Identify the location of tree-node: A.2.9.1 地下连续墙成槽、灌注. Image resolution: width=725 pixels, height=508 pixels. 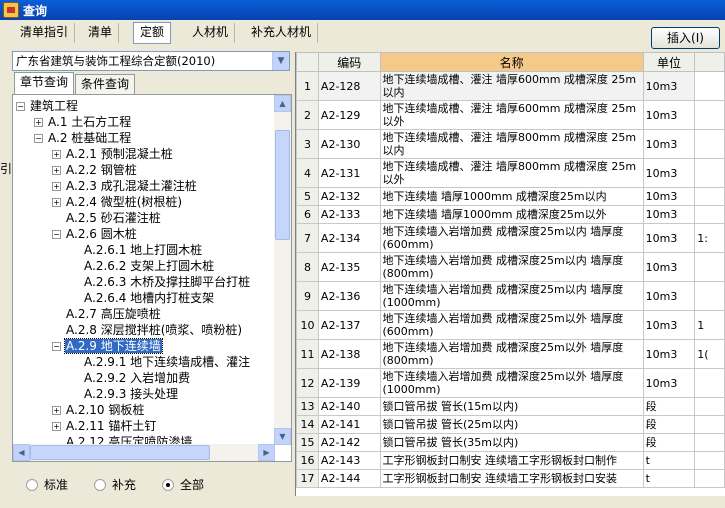
(167, 362).